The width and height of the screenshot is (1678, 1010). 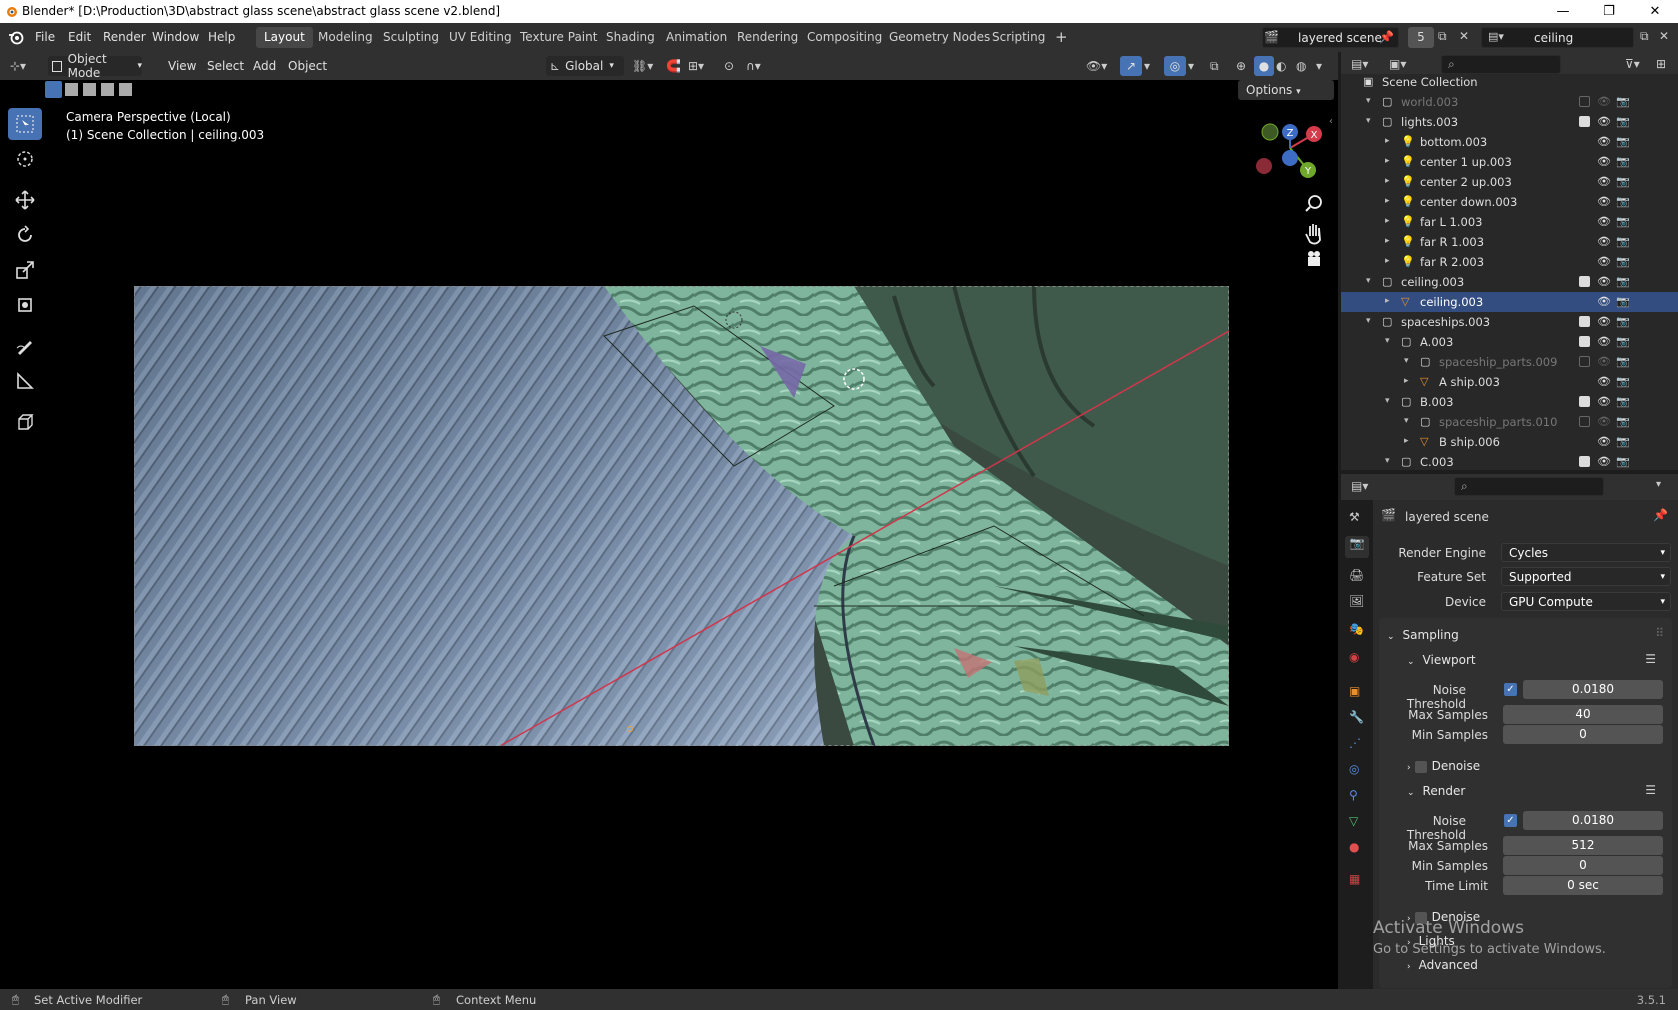 What do you see at coordinates (1501, 64) in the screenshot?
I see `outliner-search-input: ⌕` at bounding box center [1501, 64].